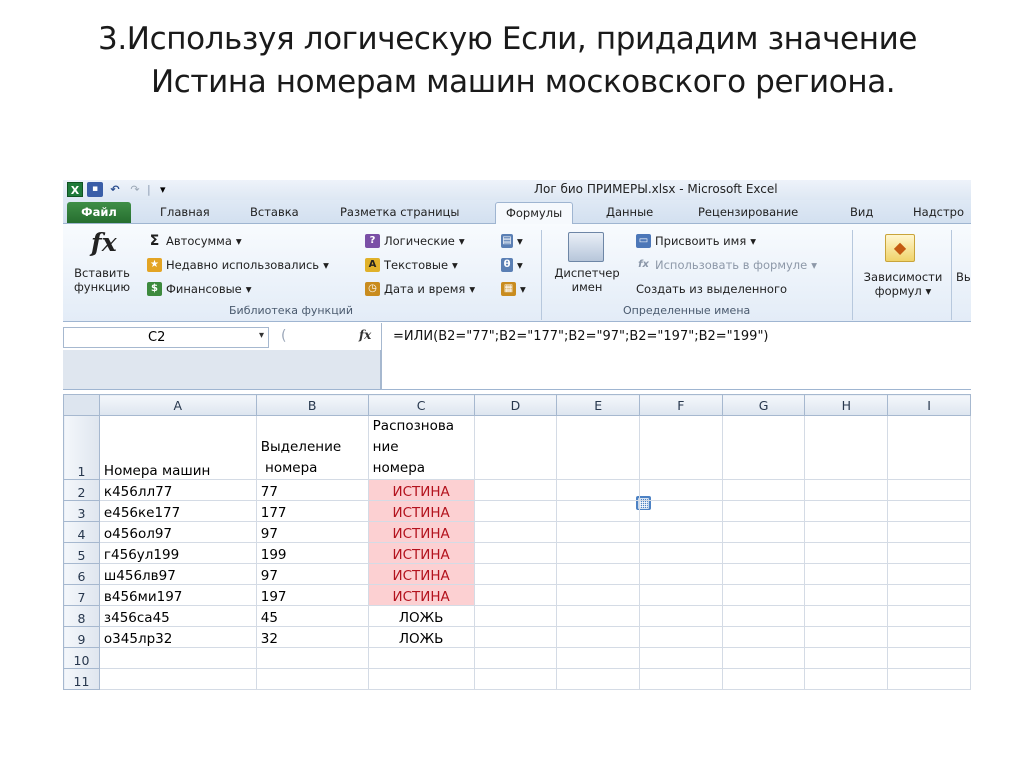 The height and width of the screenshot is (768, 1024). I want to click on cell-plate-number: ш456лв97, so click(177, 574).